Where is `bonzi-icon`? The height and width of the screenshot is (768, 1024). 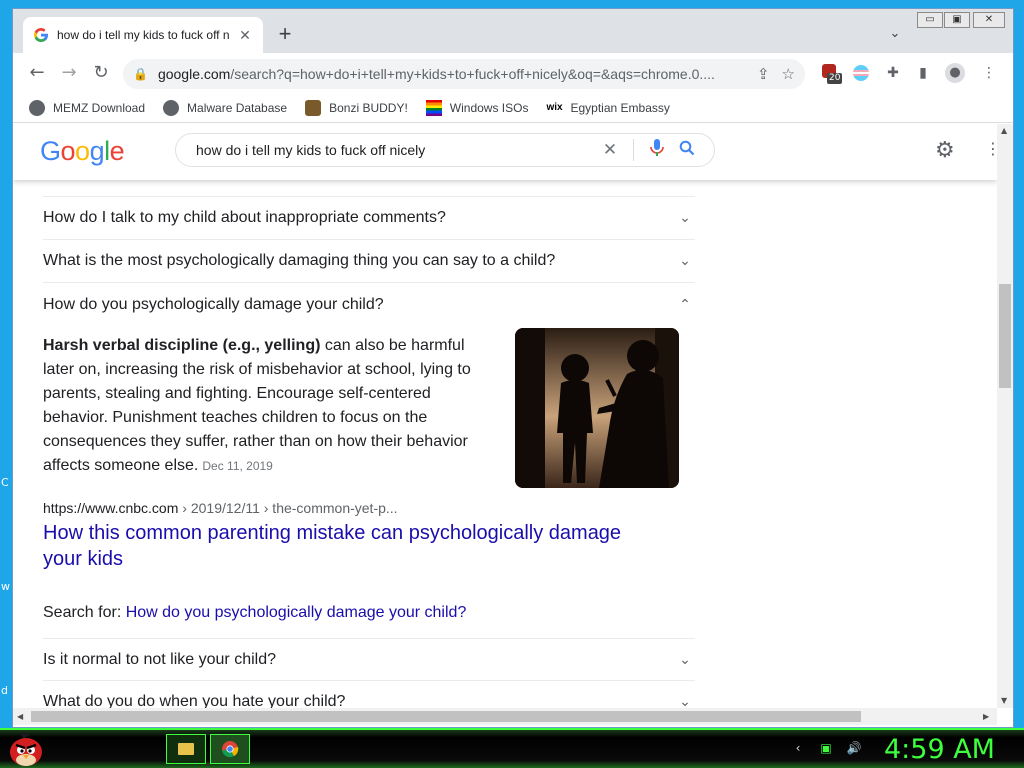 bonzi-icon is located at coordinates (313, 107).